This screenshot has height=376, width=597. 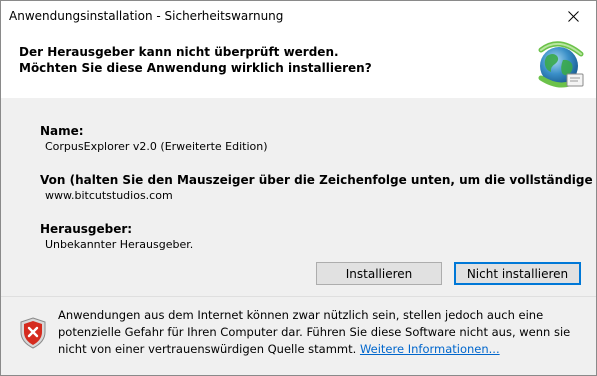 I want to click on publisher-value: Unbekannter Herausgeber., so click(x=119, y=244).